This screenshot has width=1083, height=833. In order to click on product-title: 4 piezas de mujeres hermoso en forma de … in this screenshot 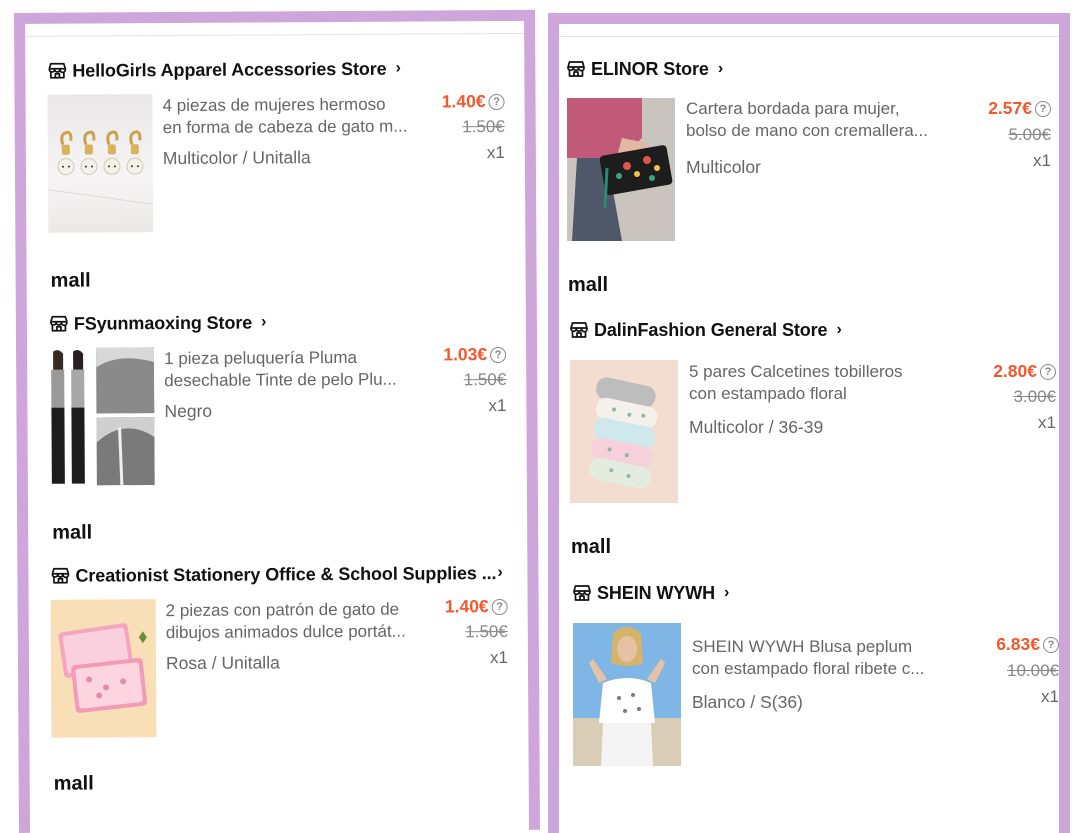, I will do `click(299, 116)`.